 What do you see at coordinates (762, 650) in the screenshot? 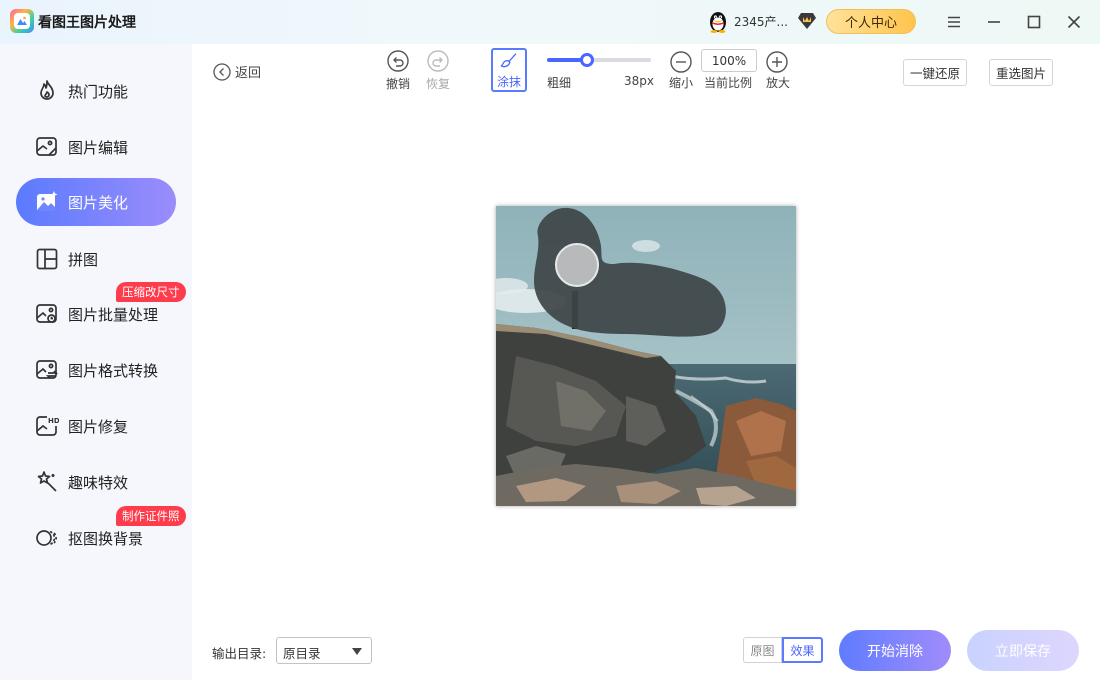
I see `view-original-toggle: 原图` at bounding box center [762, 650].